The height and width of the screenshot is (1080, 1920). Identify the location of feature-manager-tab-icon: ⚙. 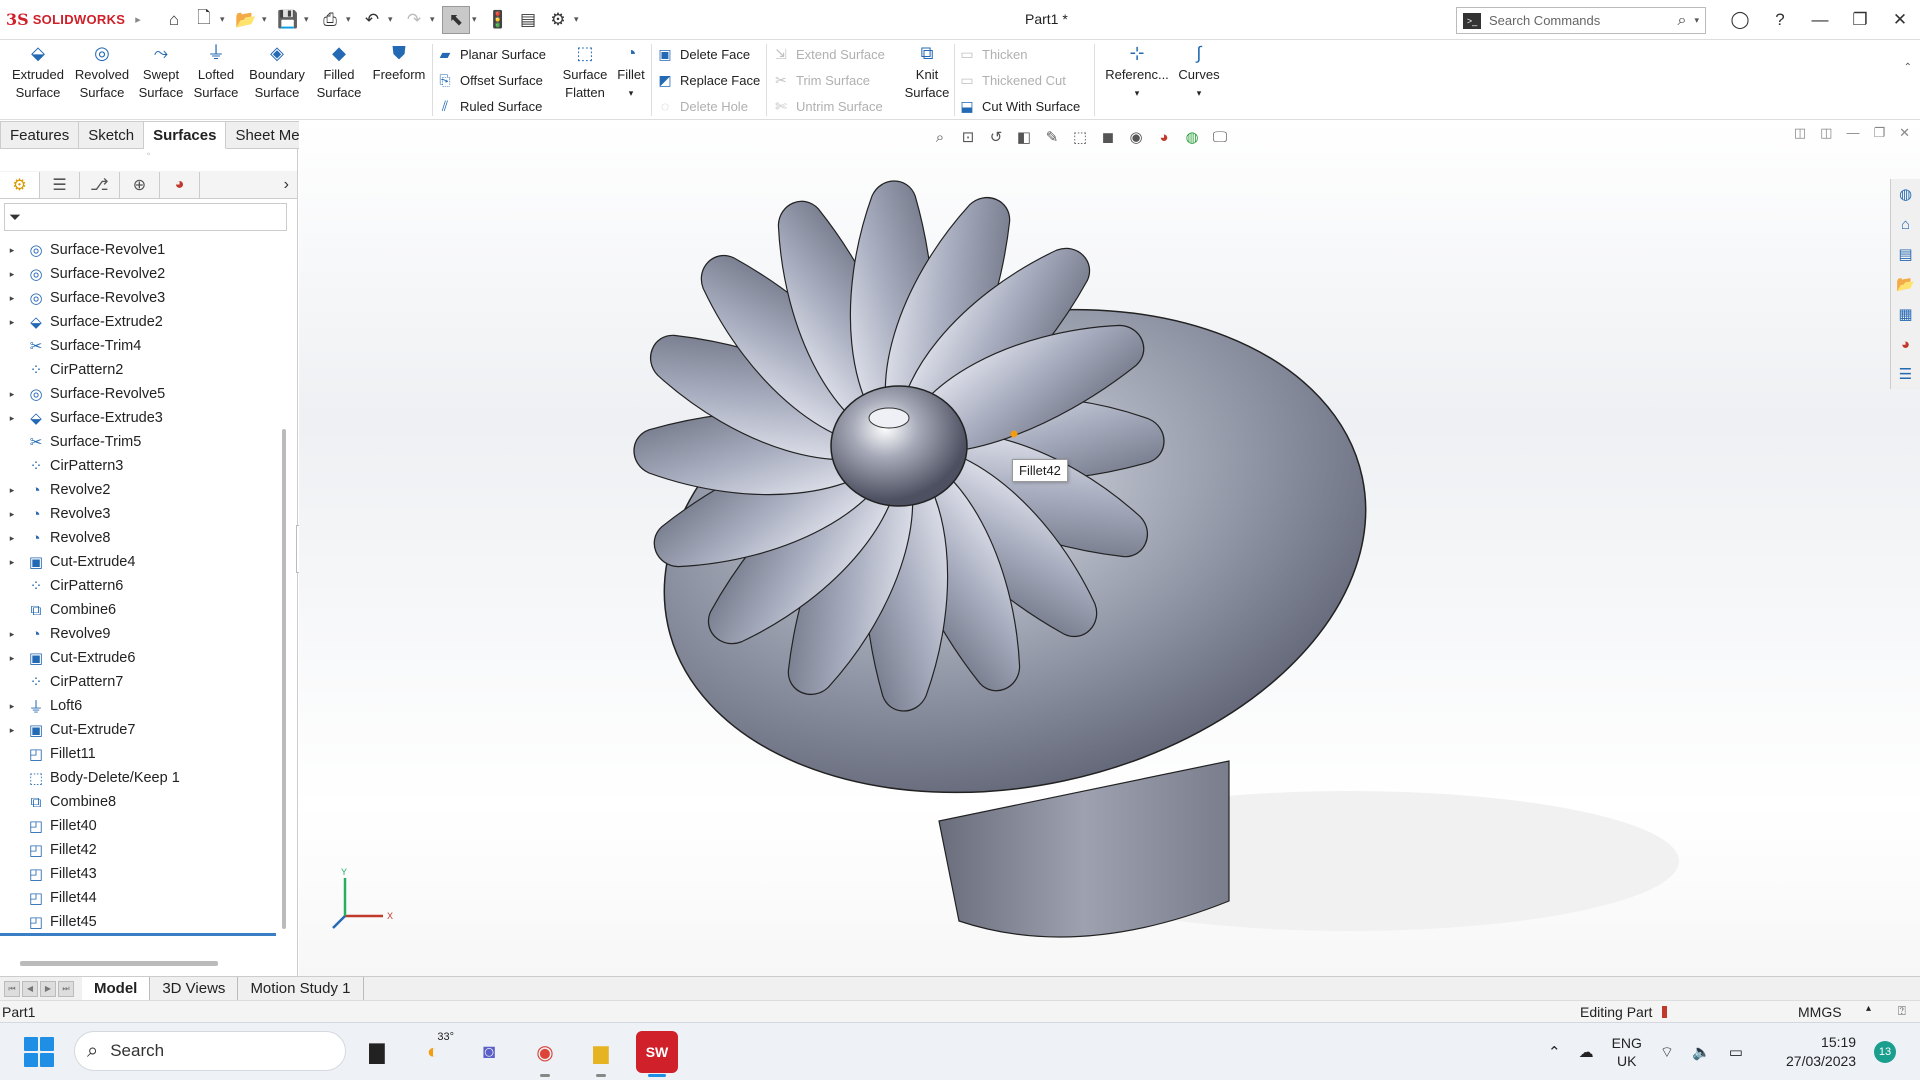
(20, 184).